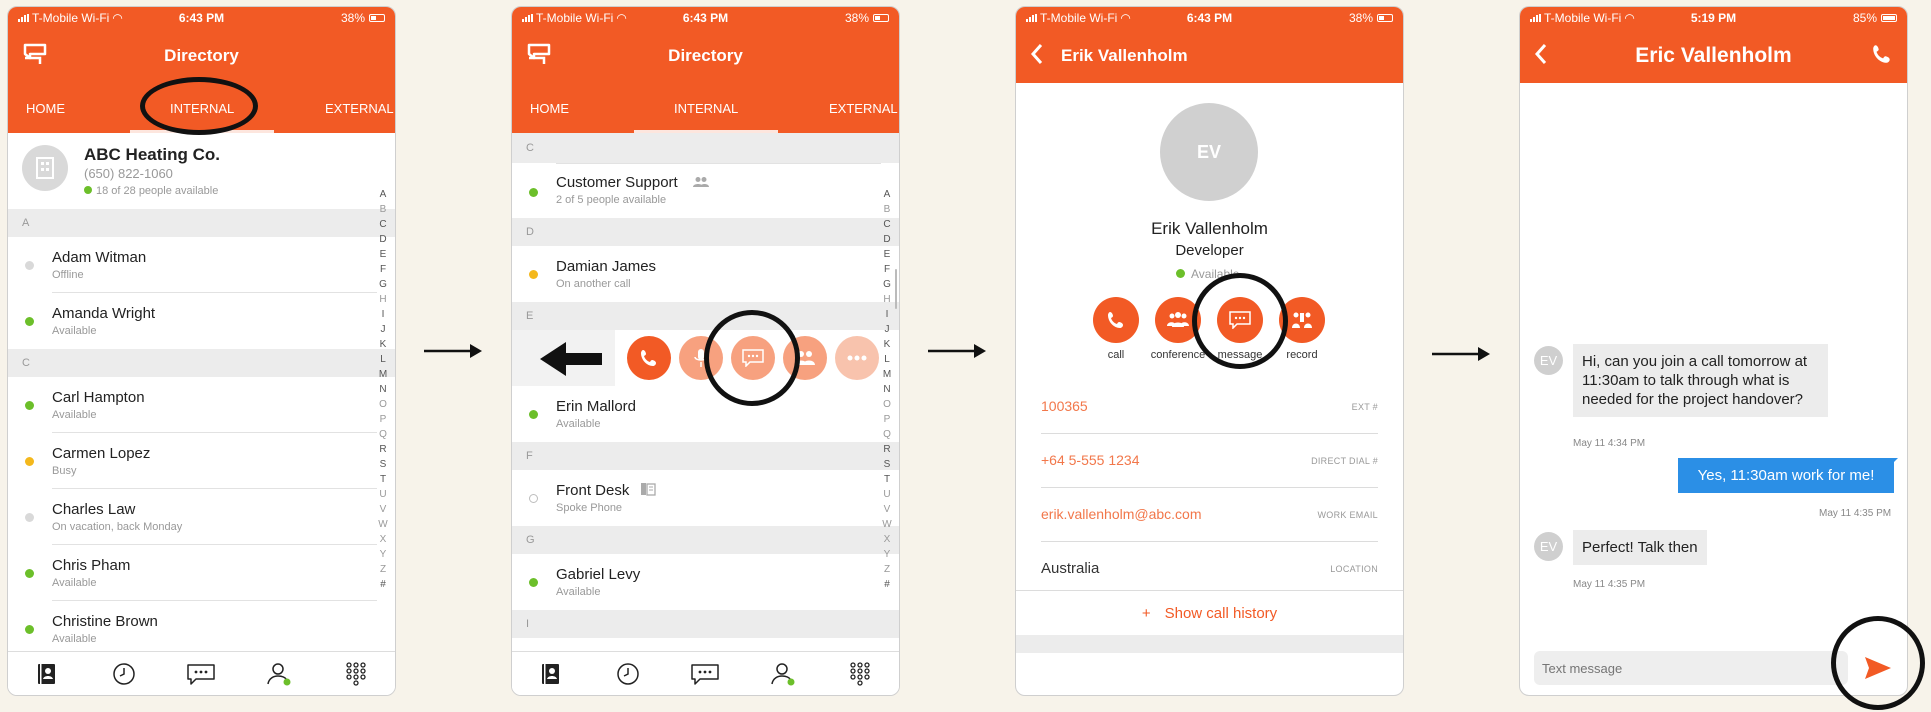 This screenshot has width=1931, height=712. What do you see at coordinates (705, 274) in the screenshot?
I see `contact-row: Damian James On another call` at bounding box center [705, 274].